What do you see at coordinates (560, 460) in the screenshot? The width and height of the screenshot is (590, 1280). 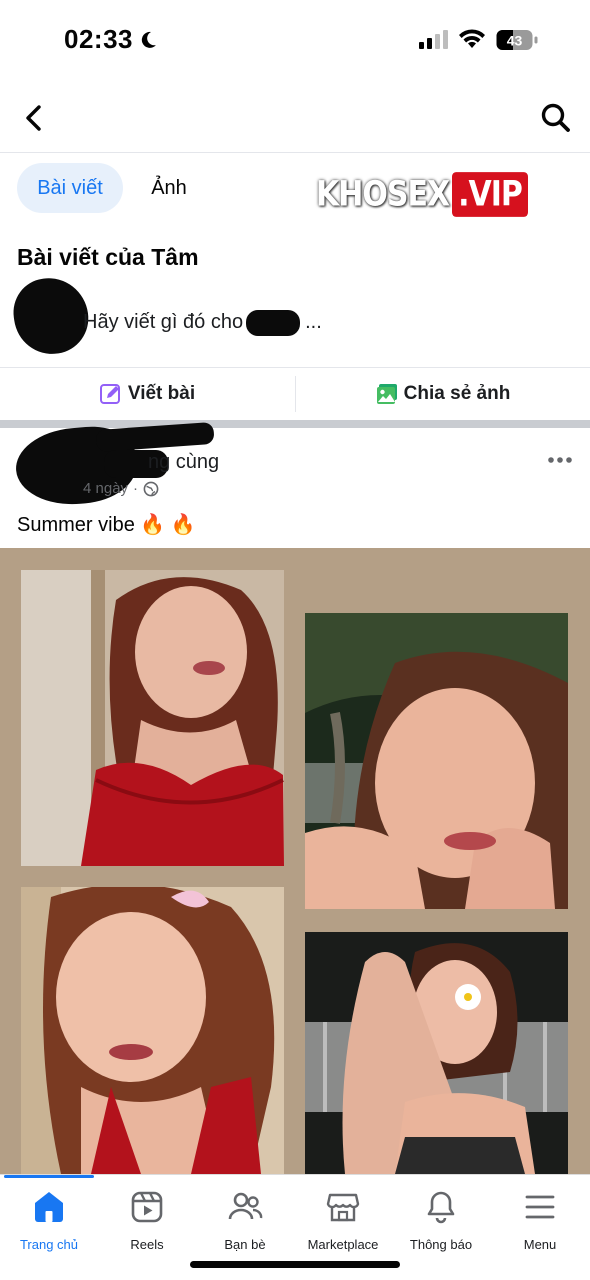 I see `more-options-icon` at bounding box center [560, 460].